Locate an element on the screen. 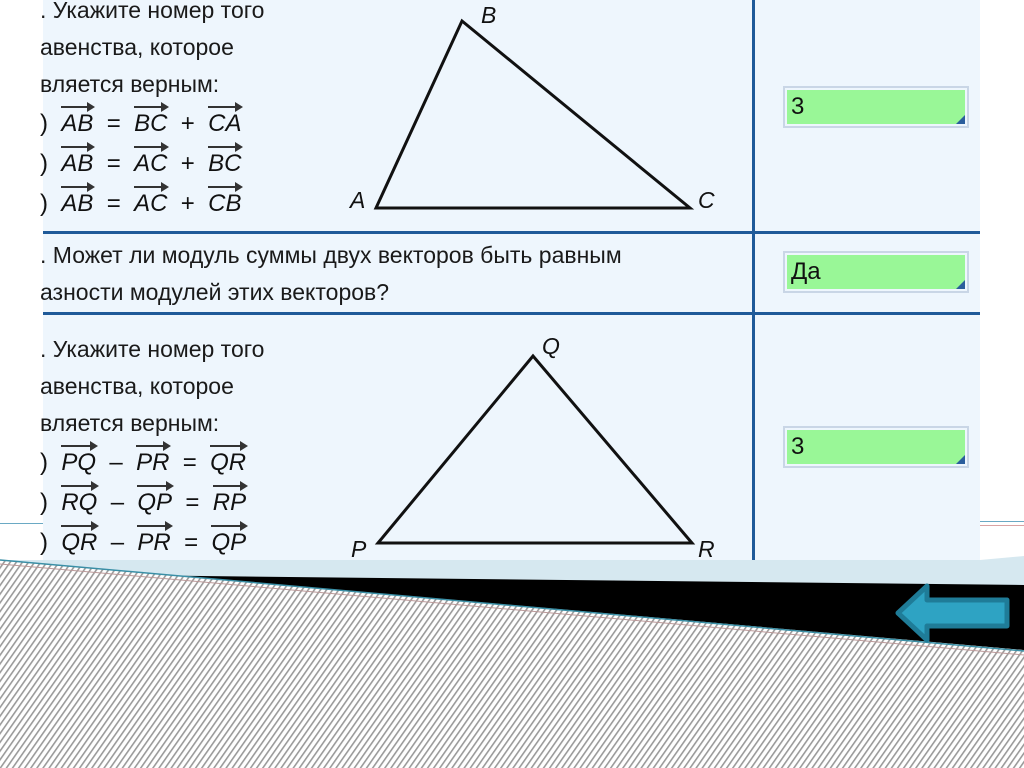 This screenshot has height=768, width=1024. back-arrow-icon is located at coordinates (952, 613).